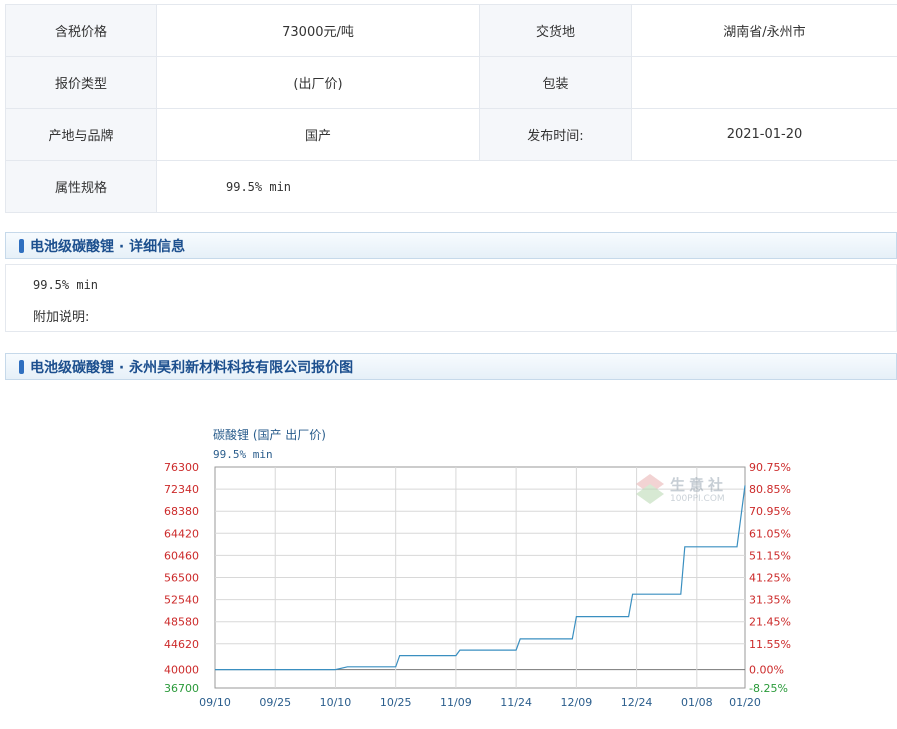 The image size is (897, 729). What do you see at coordinates (181, 644) in the screenshot?
I see `y-left-tick-label: 44620` at bounding box center [181, 644].